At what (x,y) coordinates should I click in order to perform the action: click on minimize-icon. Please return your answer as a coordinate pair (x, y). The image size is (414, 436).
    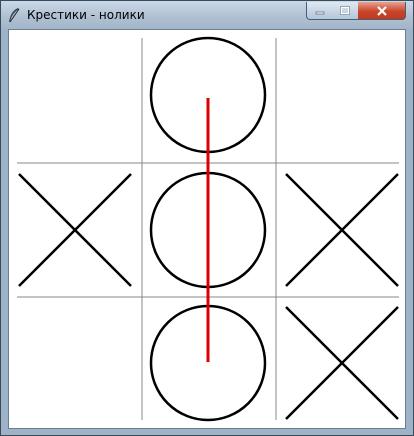
    Looking at the image, I should click on (319, 12).